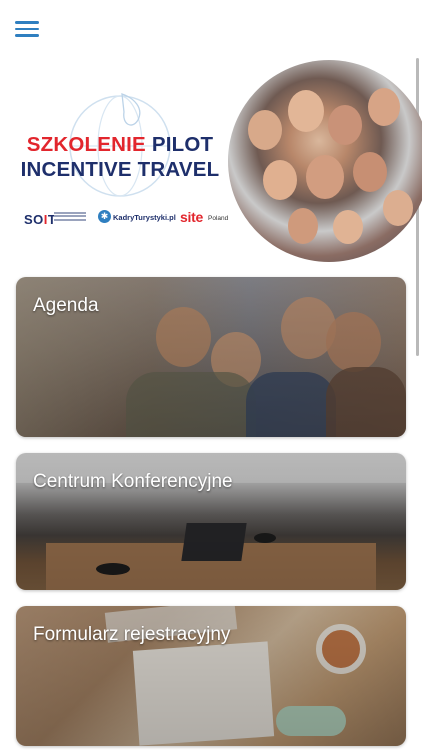 Image resolution: width=422 pixels, height=750 pixels. Describe the element at coordinates (218, 218) in the screenshot. I see `site-logo-country: Poland` at that location.